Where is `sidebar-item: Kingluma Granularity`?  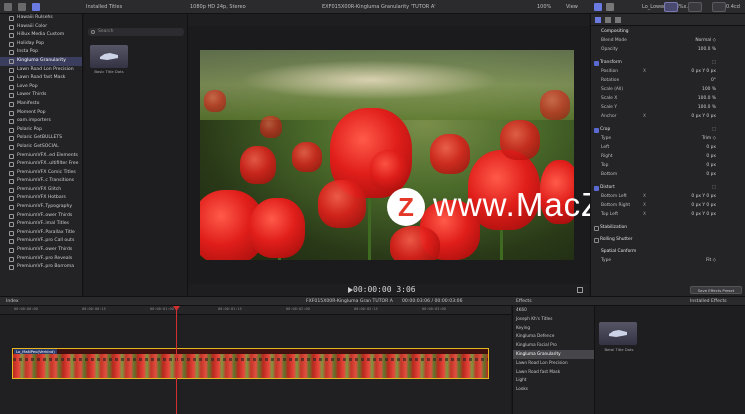 sidebar-item: Kingluma Granularity is located at coordinates (41, 61).